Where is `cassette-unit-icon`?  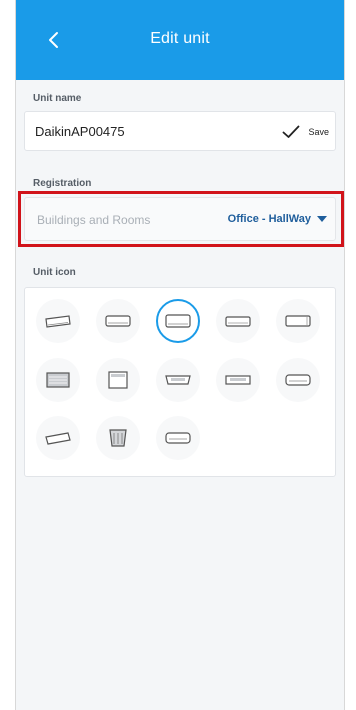
cassette-unit-icon is located at coordinates (58, 380).